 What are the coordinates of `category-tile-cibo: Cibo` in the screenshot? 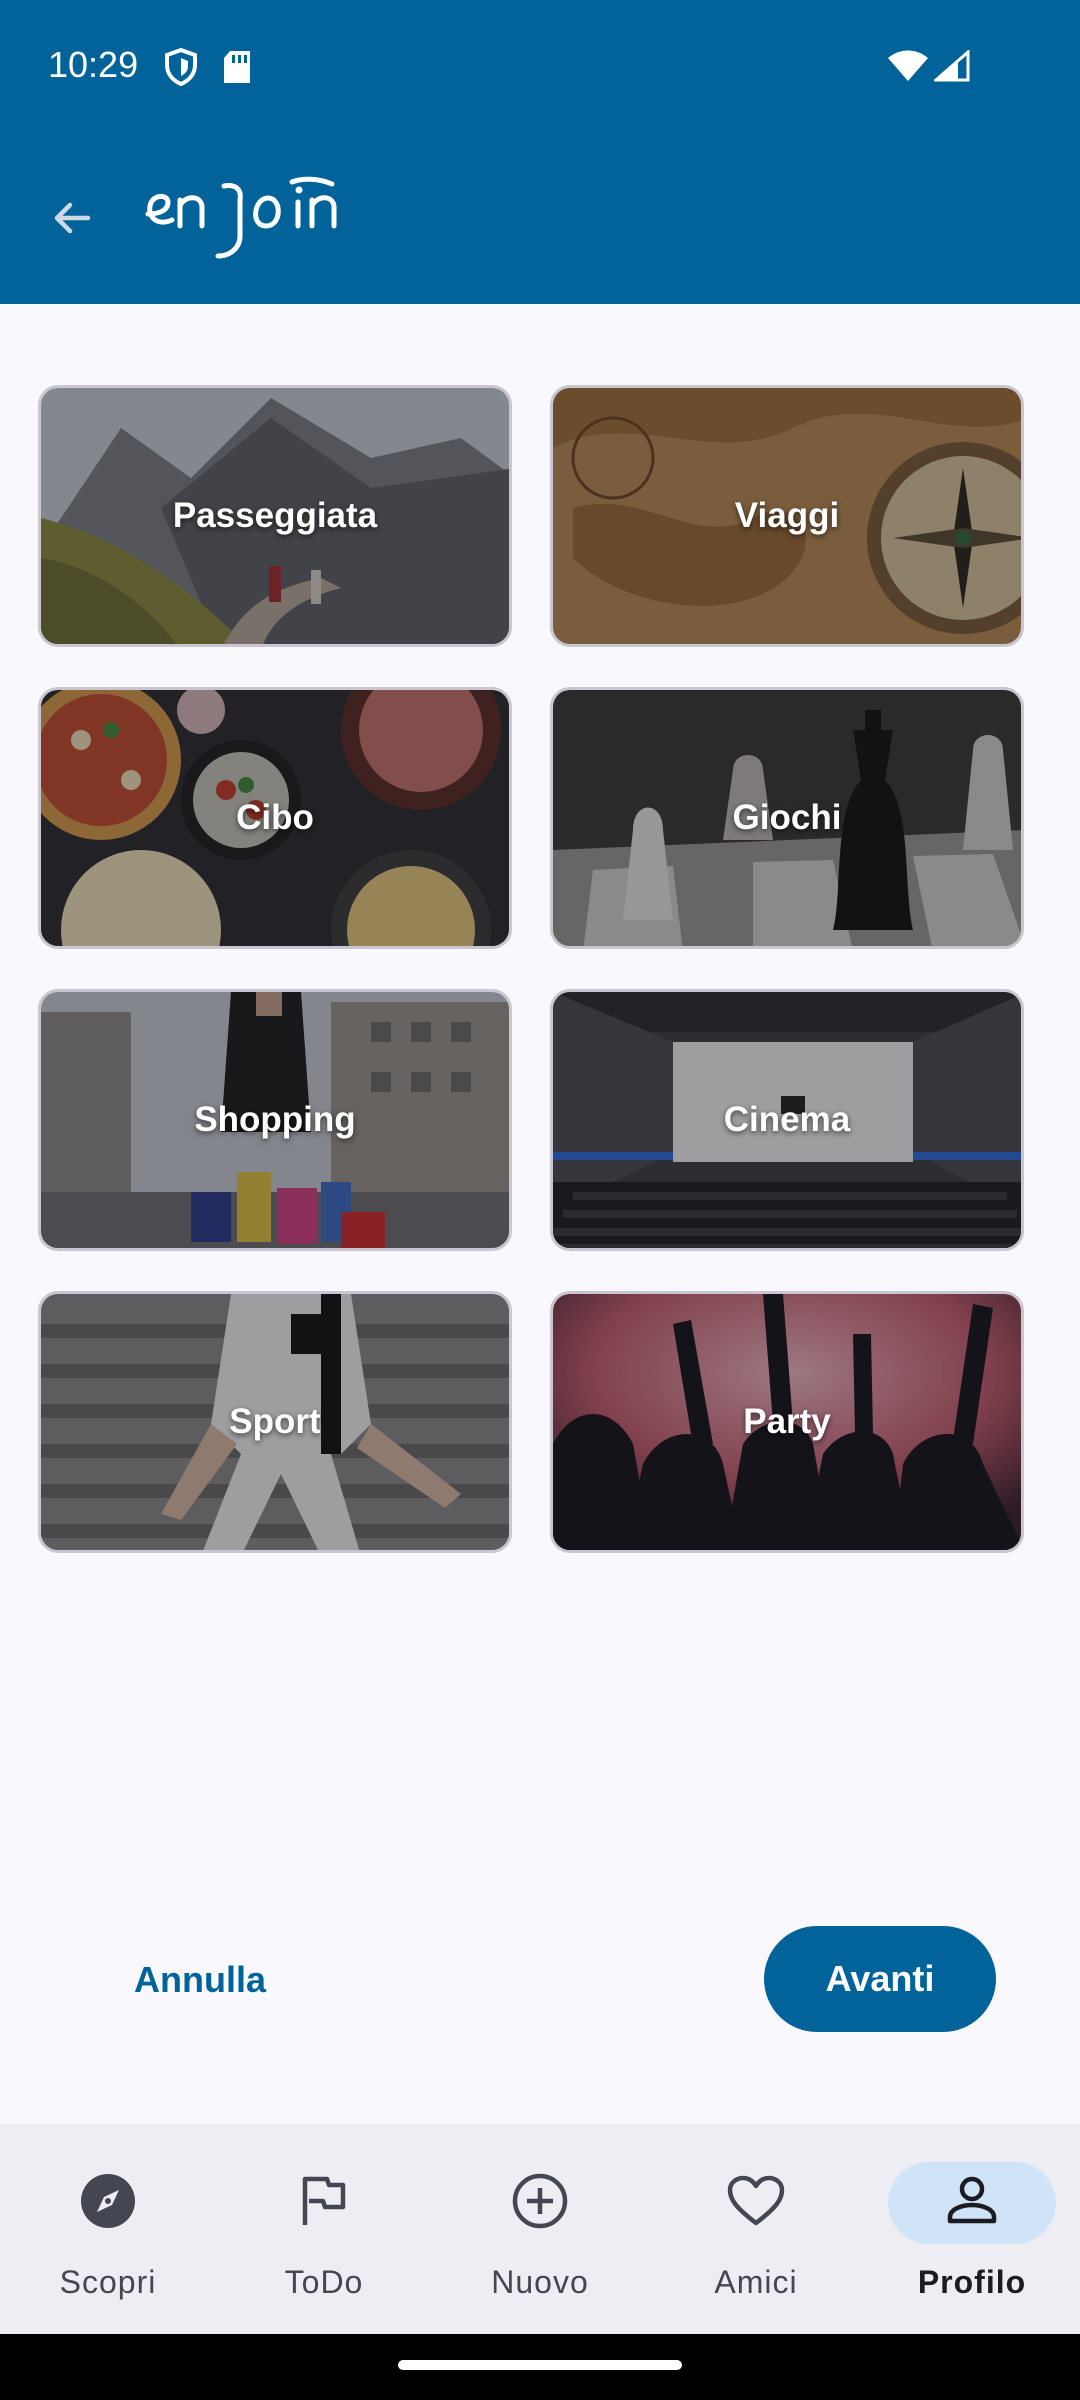 It's located at (275, 818).